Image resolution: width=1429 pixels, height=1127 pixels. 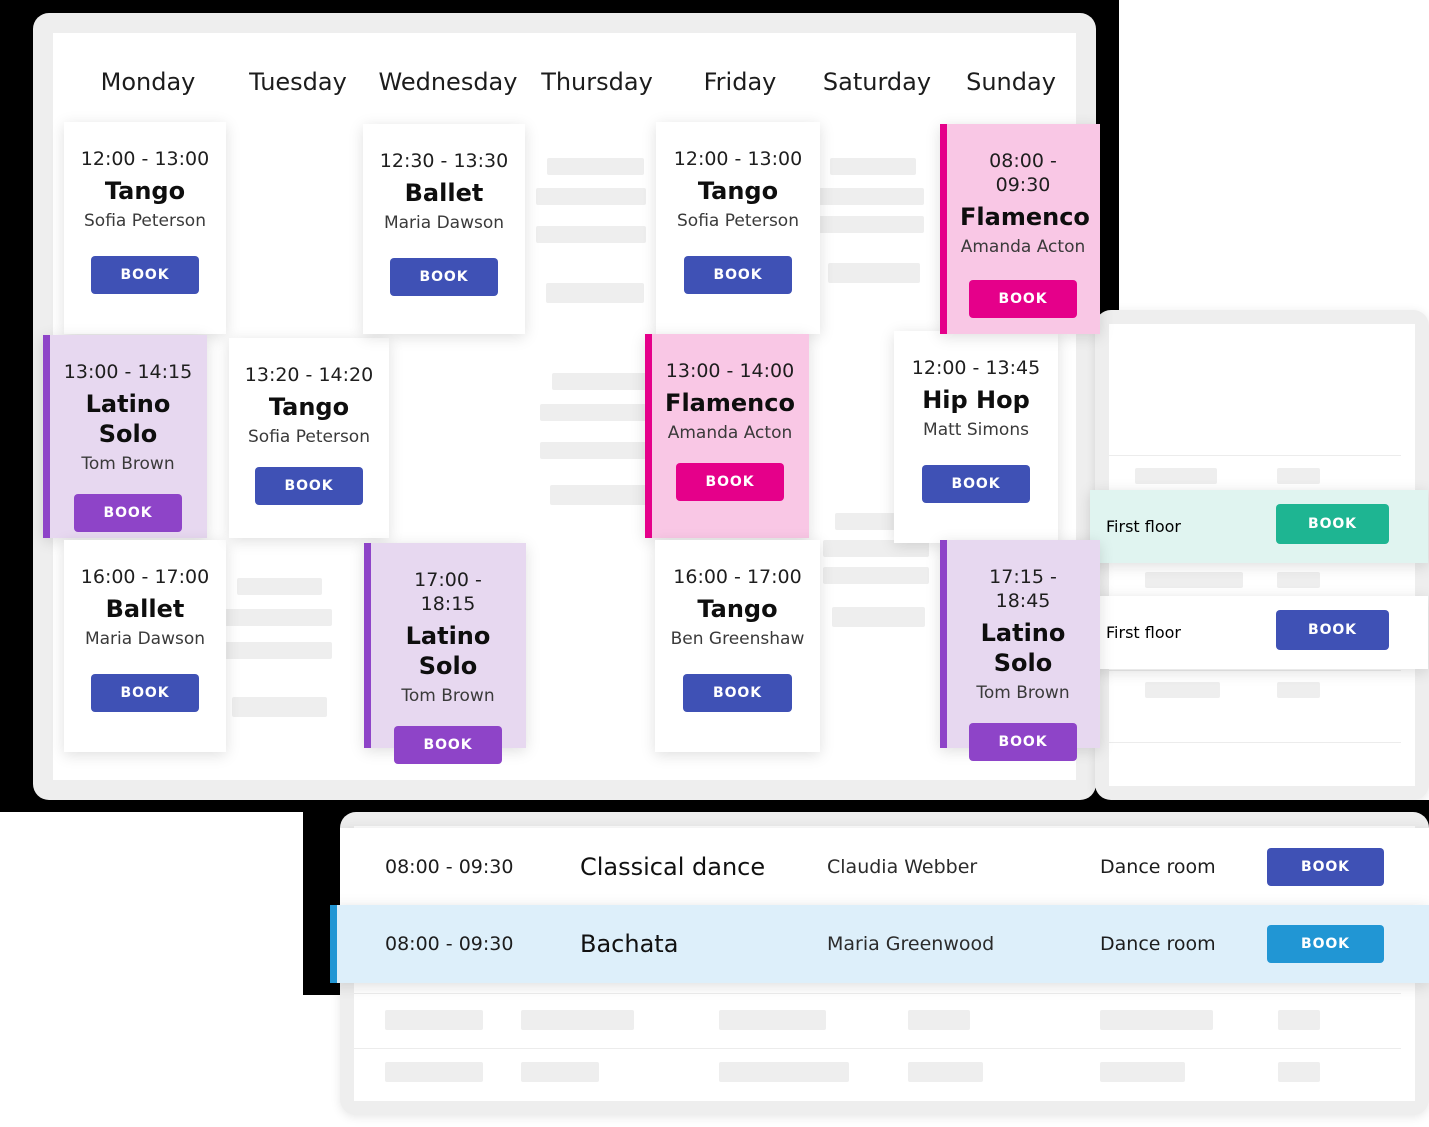 What do you see at coordinates (309, 375) in the screenshot?
I see `event-time: 13:20 - 14:20` at bounding box center [309, 375].